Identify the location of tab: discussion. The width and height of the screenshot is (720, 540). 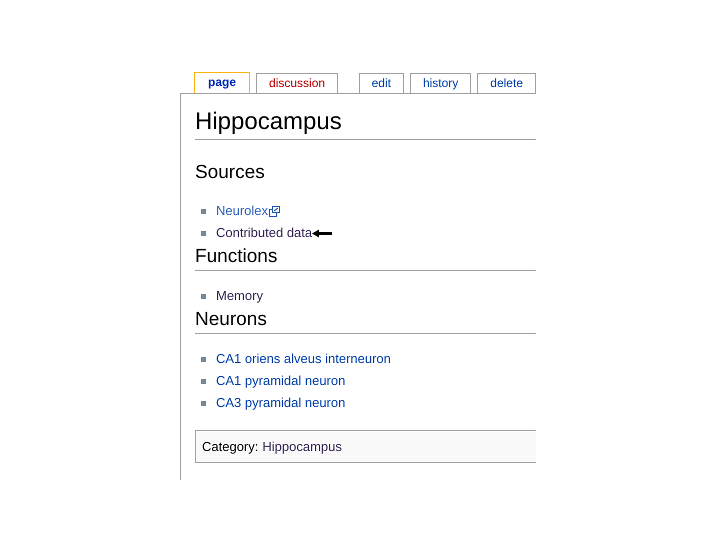
(297, 83).